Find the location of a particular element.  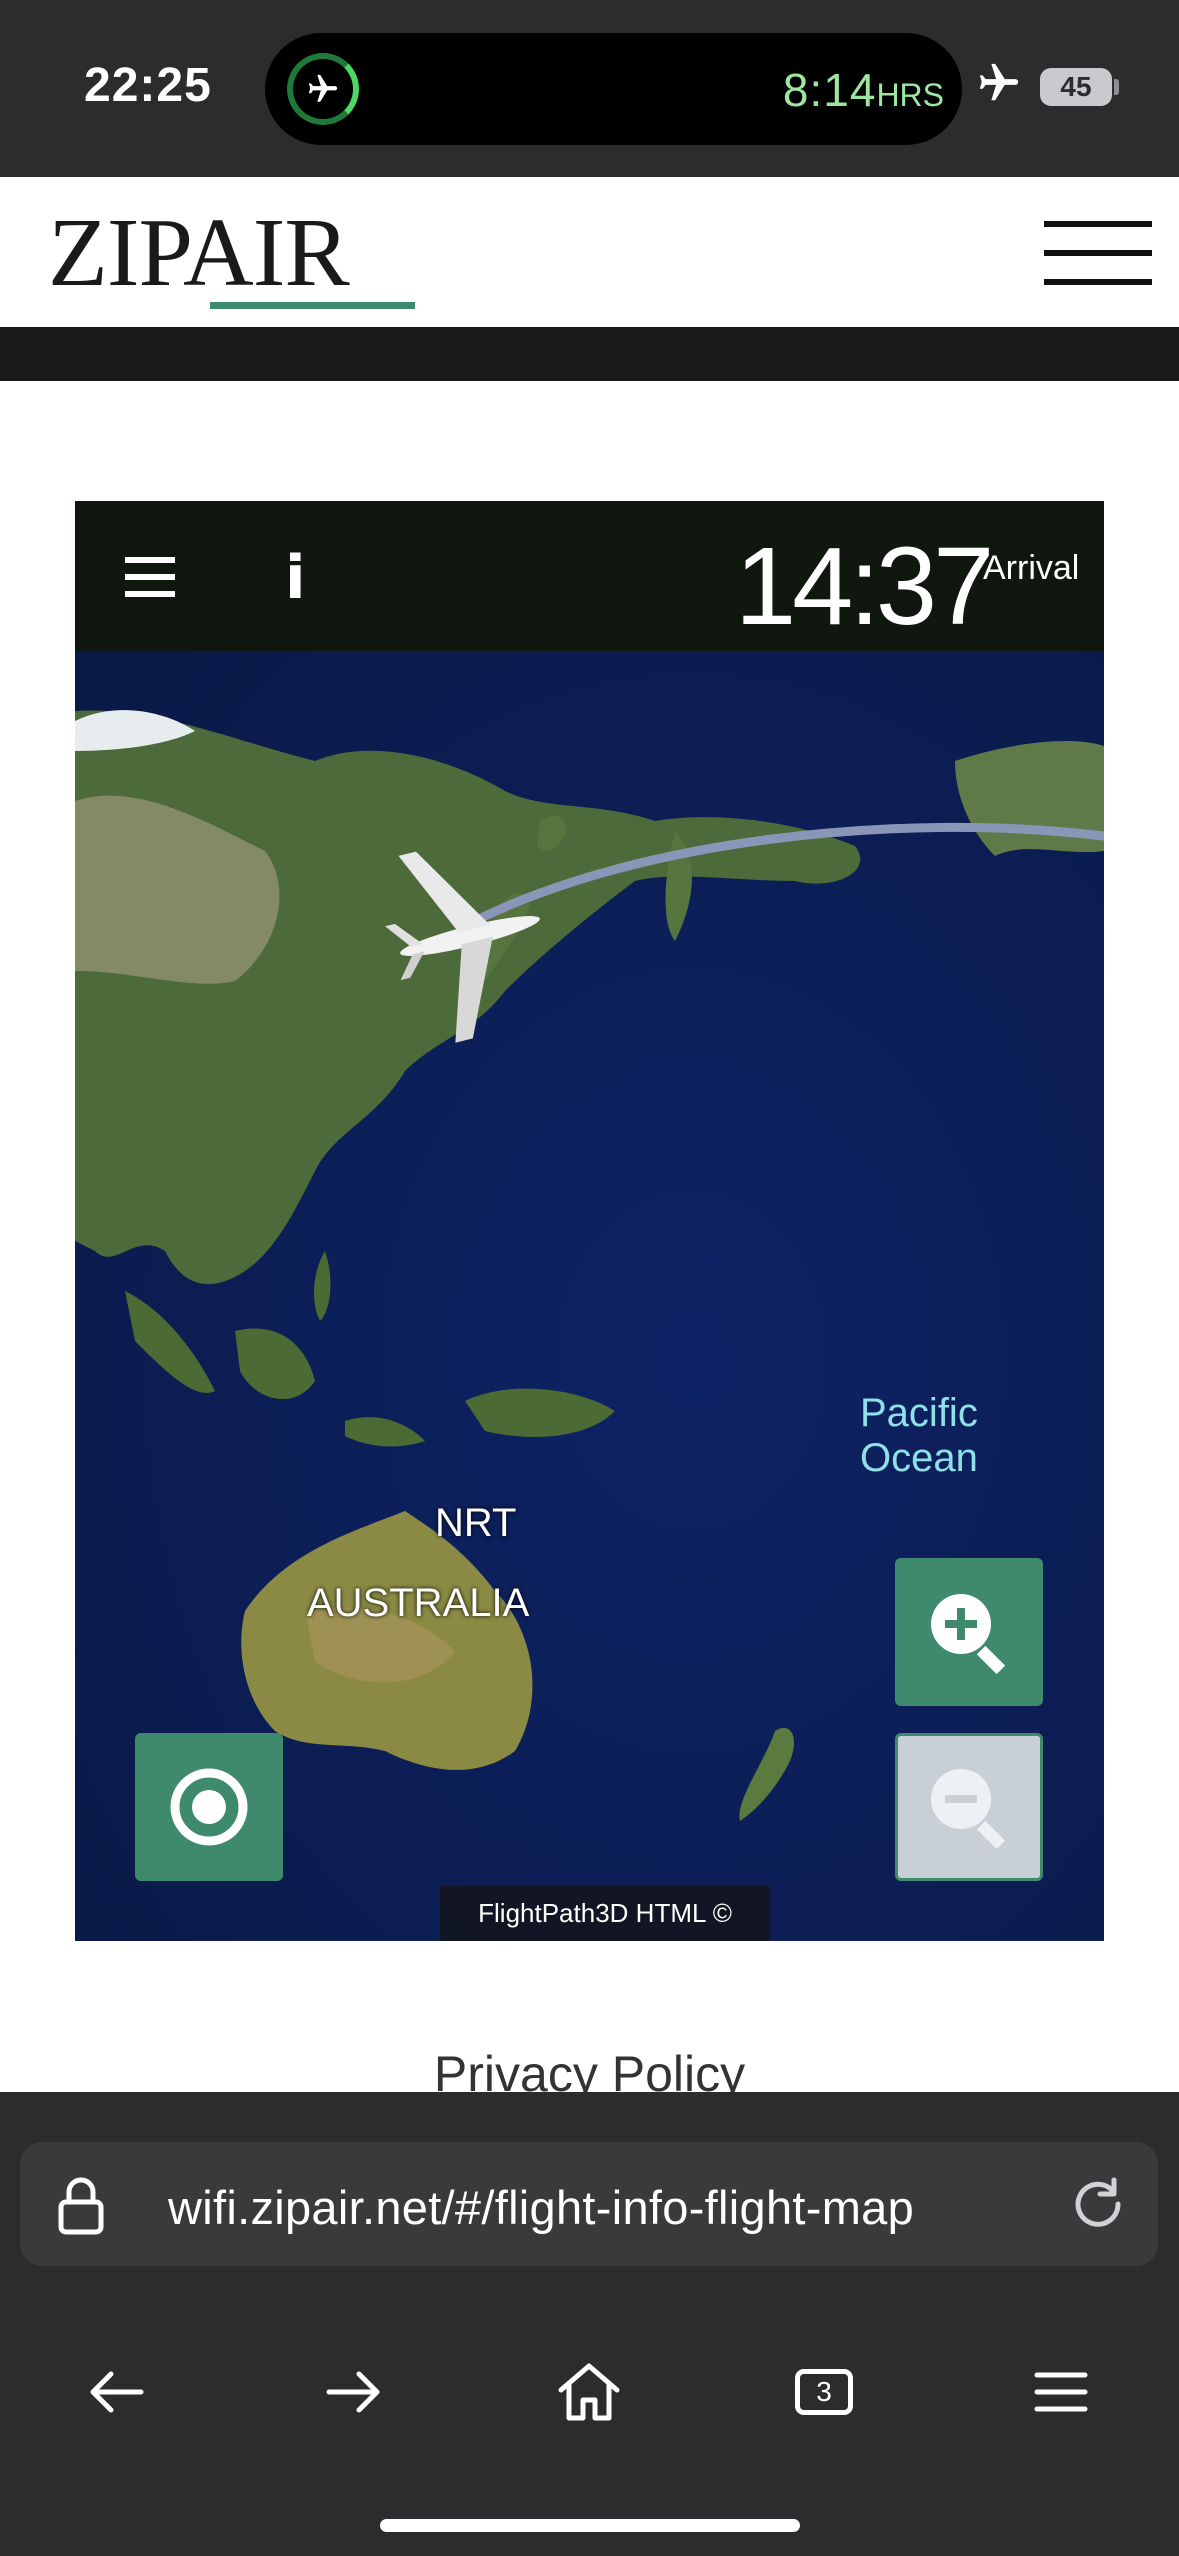

address-bar: wifi.zipair.net/#/flight-info-flight-map is located at coordinates (589, 2204).